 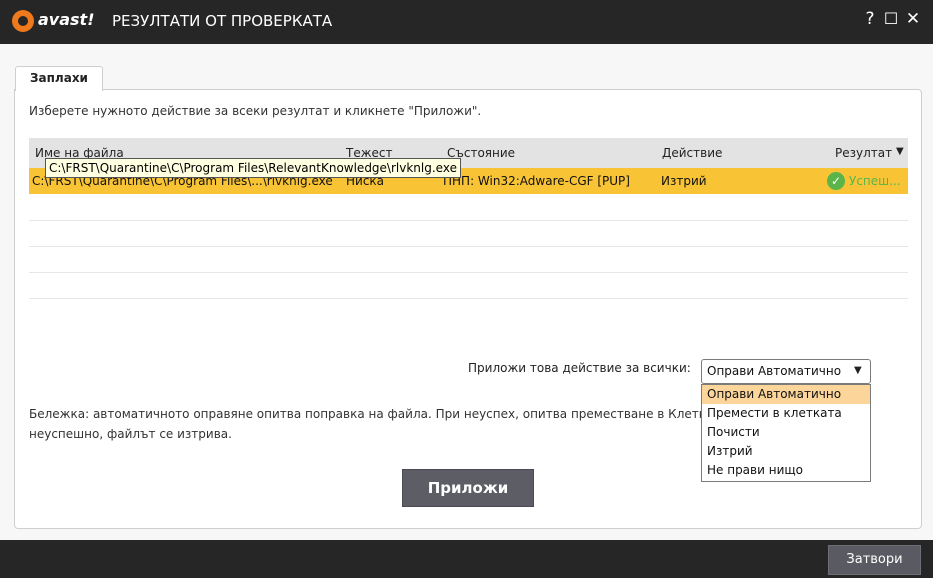 I want to click on row-action: Изтрий, so click(x=684, y=181).